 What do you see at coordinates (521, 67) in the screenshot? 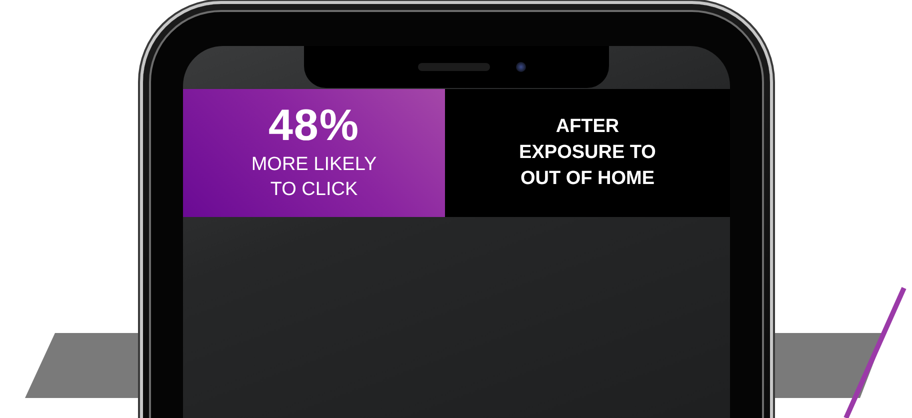
I see `camera-icon` at bounding box center [521, 67].